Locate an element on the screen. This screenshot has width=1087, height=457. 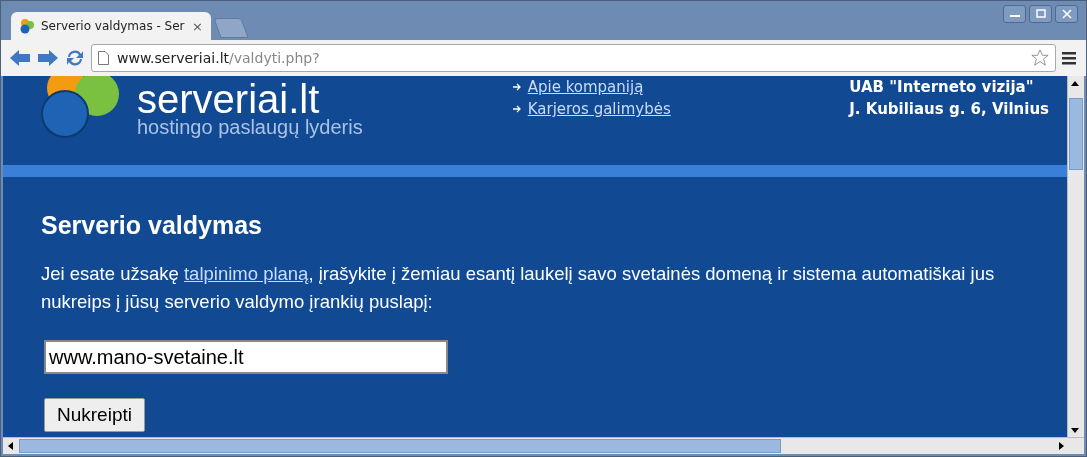
page-heading: Serverio valdymas is located at coordinates (152, 225).